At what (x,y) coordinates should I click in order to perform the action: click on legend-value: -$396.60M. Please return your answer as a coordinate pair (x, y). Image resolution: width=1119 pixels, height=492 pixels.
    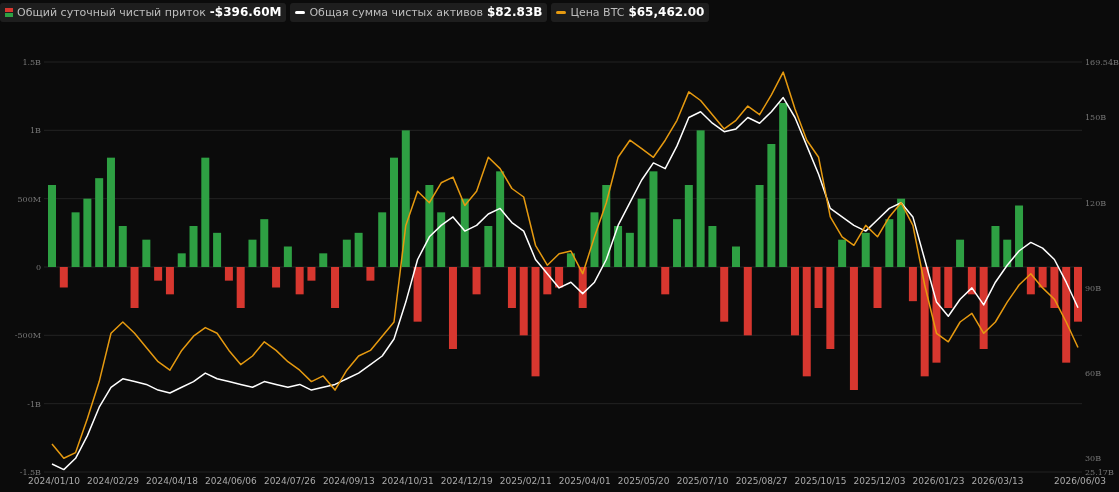
    Looking at the image, I should click on (245, 12).